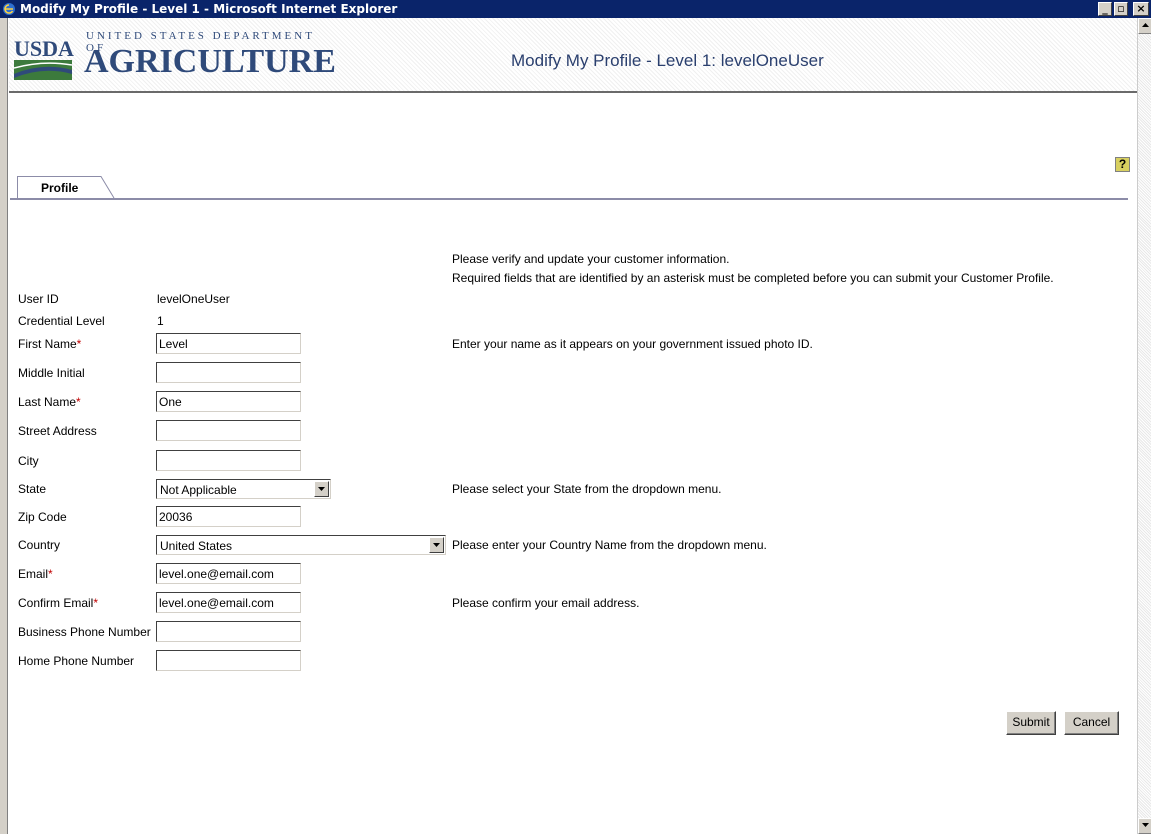  I want to click on street-address-field, so click(228, 430).